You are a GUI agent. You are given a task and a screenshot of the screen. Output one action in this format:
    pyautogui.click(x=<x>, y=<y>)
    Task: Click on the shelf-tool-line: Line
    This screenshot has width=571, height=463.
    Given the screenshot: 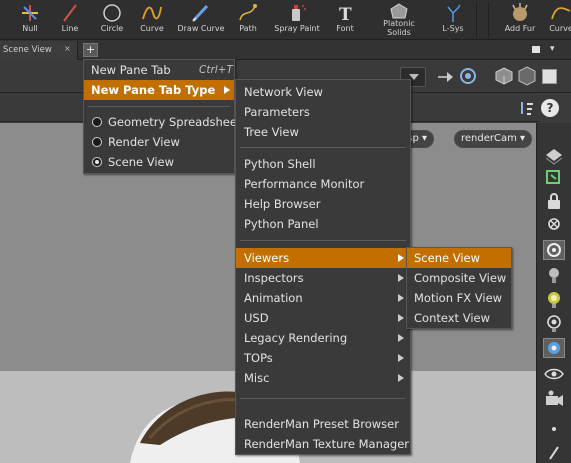 What is the action you would take?
    pyautogui.click(x=70, y=20)
    